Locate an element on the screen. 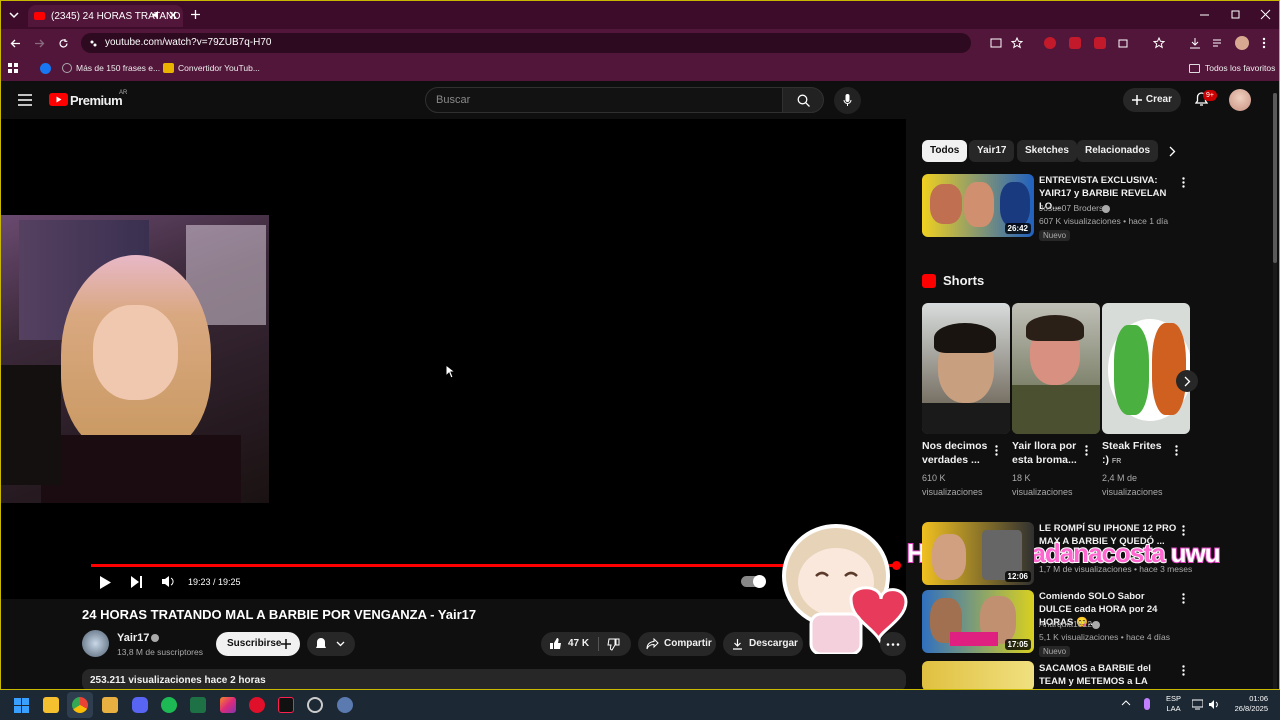 The width and height of the screenshot is (1280, 720). chevron-right-icon is located at coordinates (1172, 151).